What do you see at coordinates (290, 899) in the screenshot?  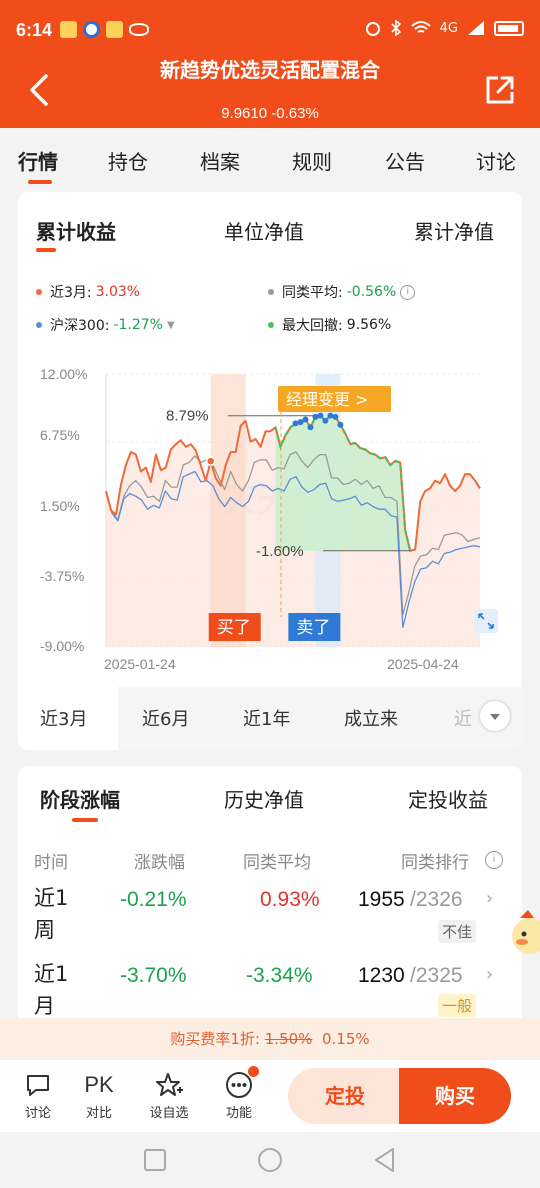 I see `row-peer-avg: 0.93%` at bounding box center [290, 899].